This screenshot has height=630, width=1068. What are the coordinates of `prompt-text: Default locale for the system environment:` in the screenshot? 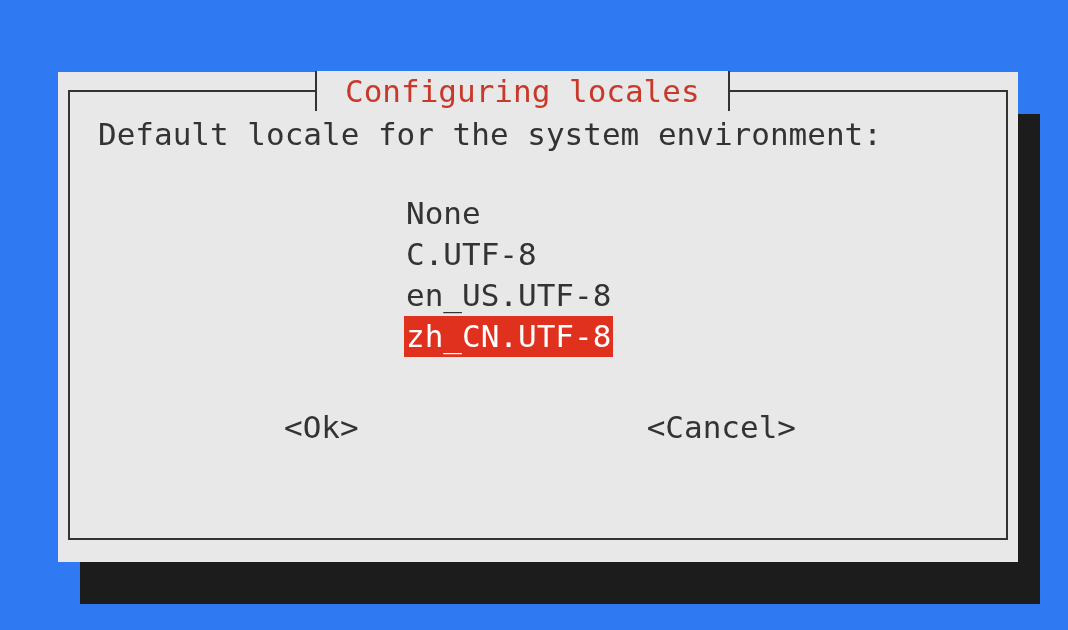 It's located at (490, 134).